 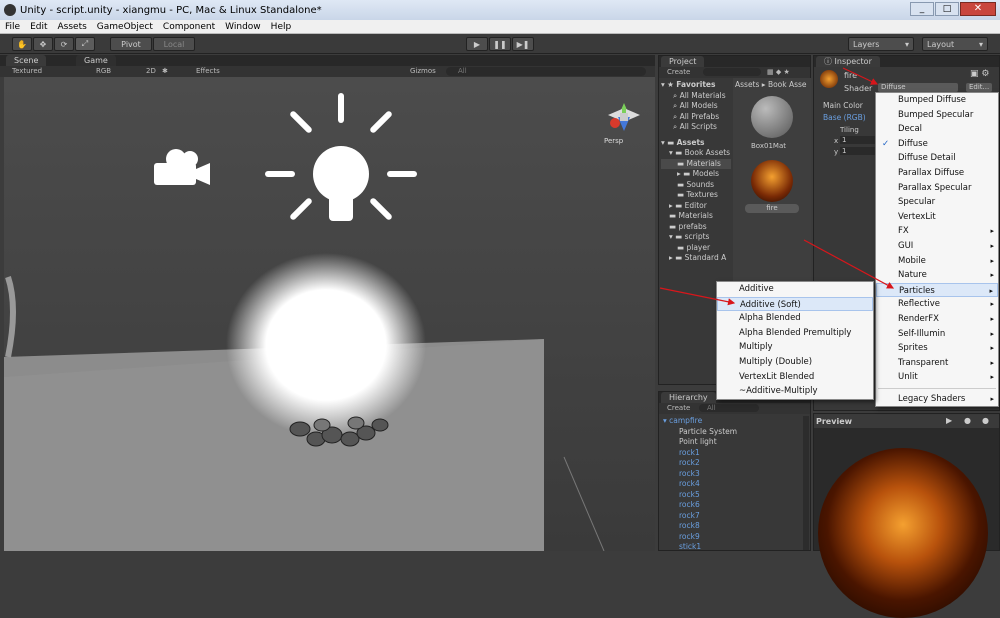 What do you see at coordinates (937, 304) in the screenshot?
I see `shader-item-reflective: Reflective ▸` at bounding box center [937, 304].